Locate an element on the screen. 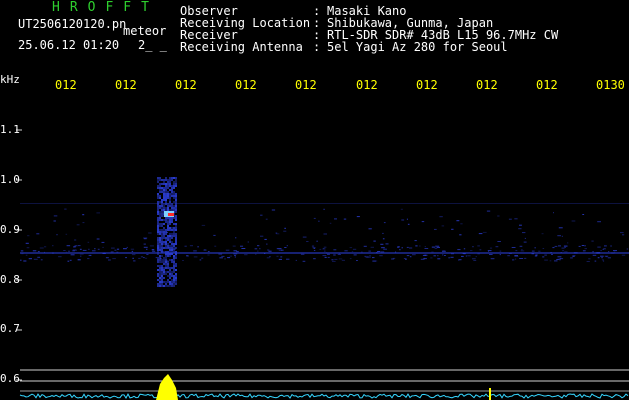 This screenshot has height=400, width=629. echo-peak is located at coordinates (171, 214).